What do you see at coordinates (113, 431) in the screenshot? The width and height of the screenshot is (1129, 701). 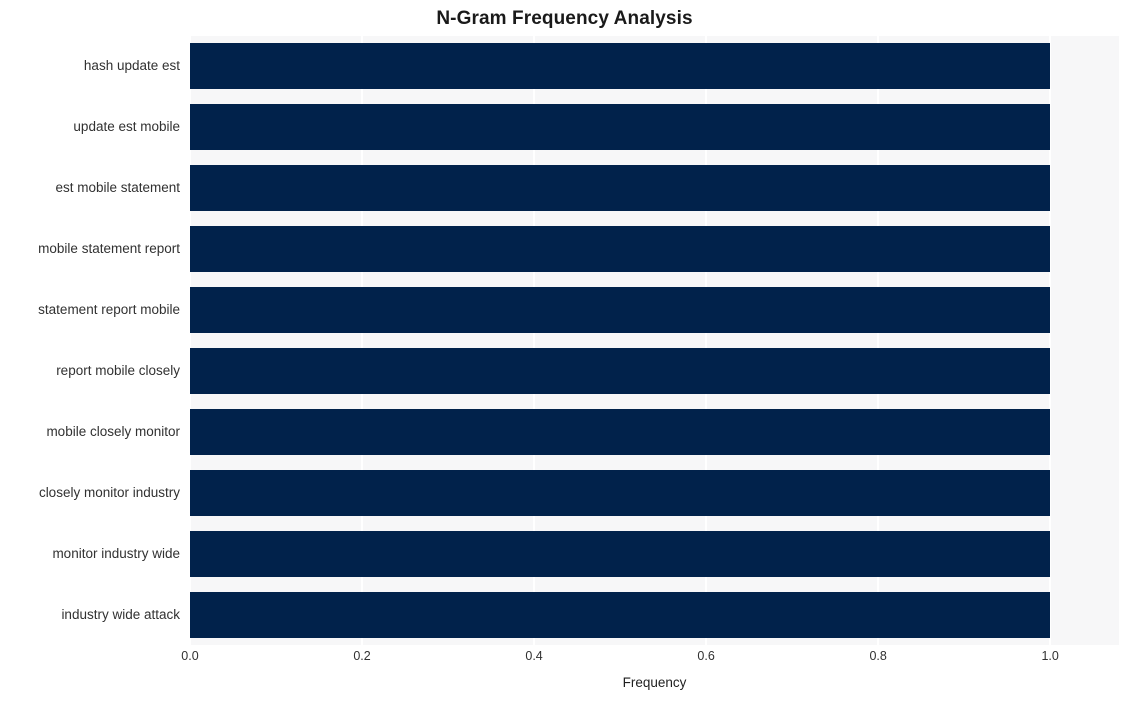 I see `y-axis-tick-label: mobile closely monitor` at bounding box center [113, 431].